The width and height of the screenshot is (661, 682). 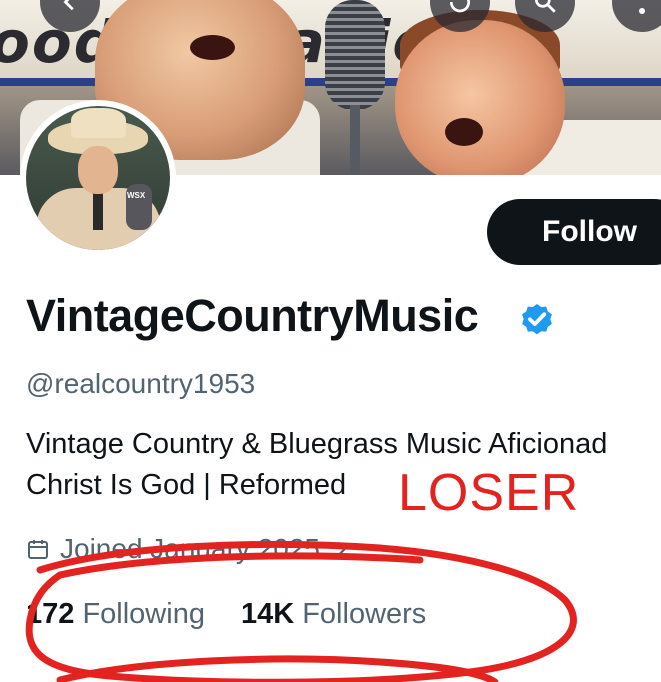 What do you see at coordinates (464, 132) in the screenshot?
I see `banner-figure-right-mouth` at bounding box center [464, 132].